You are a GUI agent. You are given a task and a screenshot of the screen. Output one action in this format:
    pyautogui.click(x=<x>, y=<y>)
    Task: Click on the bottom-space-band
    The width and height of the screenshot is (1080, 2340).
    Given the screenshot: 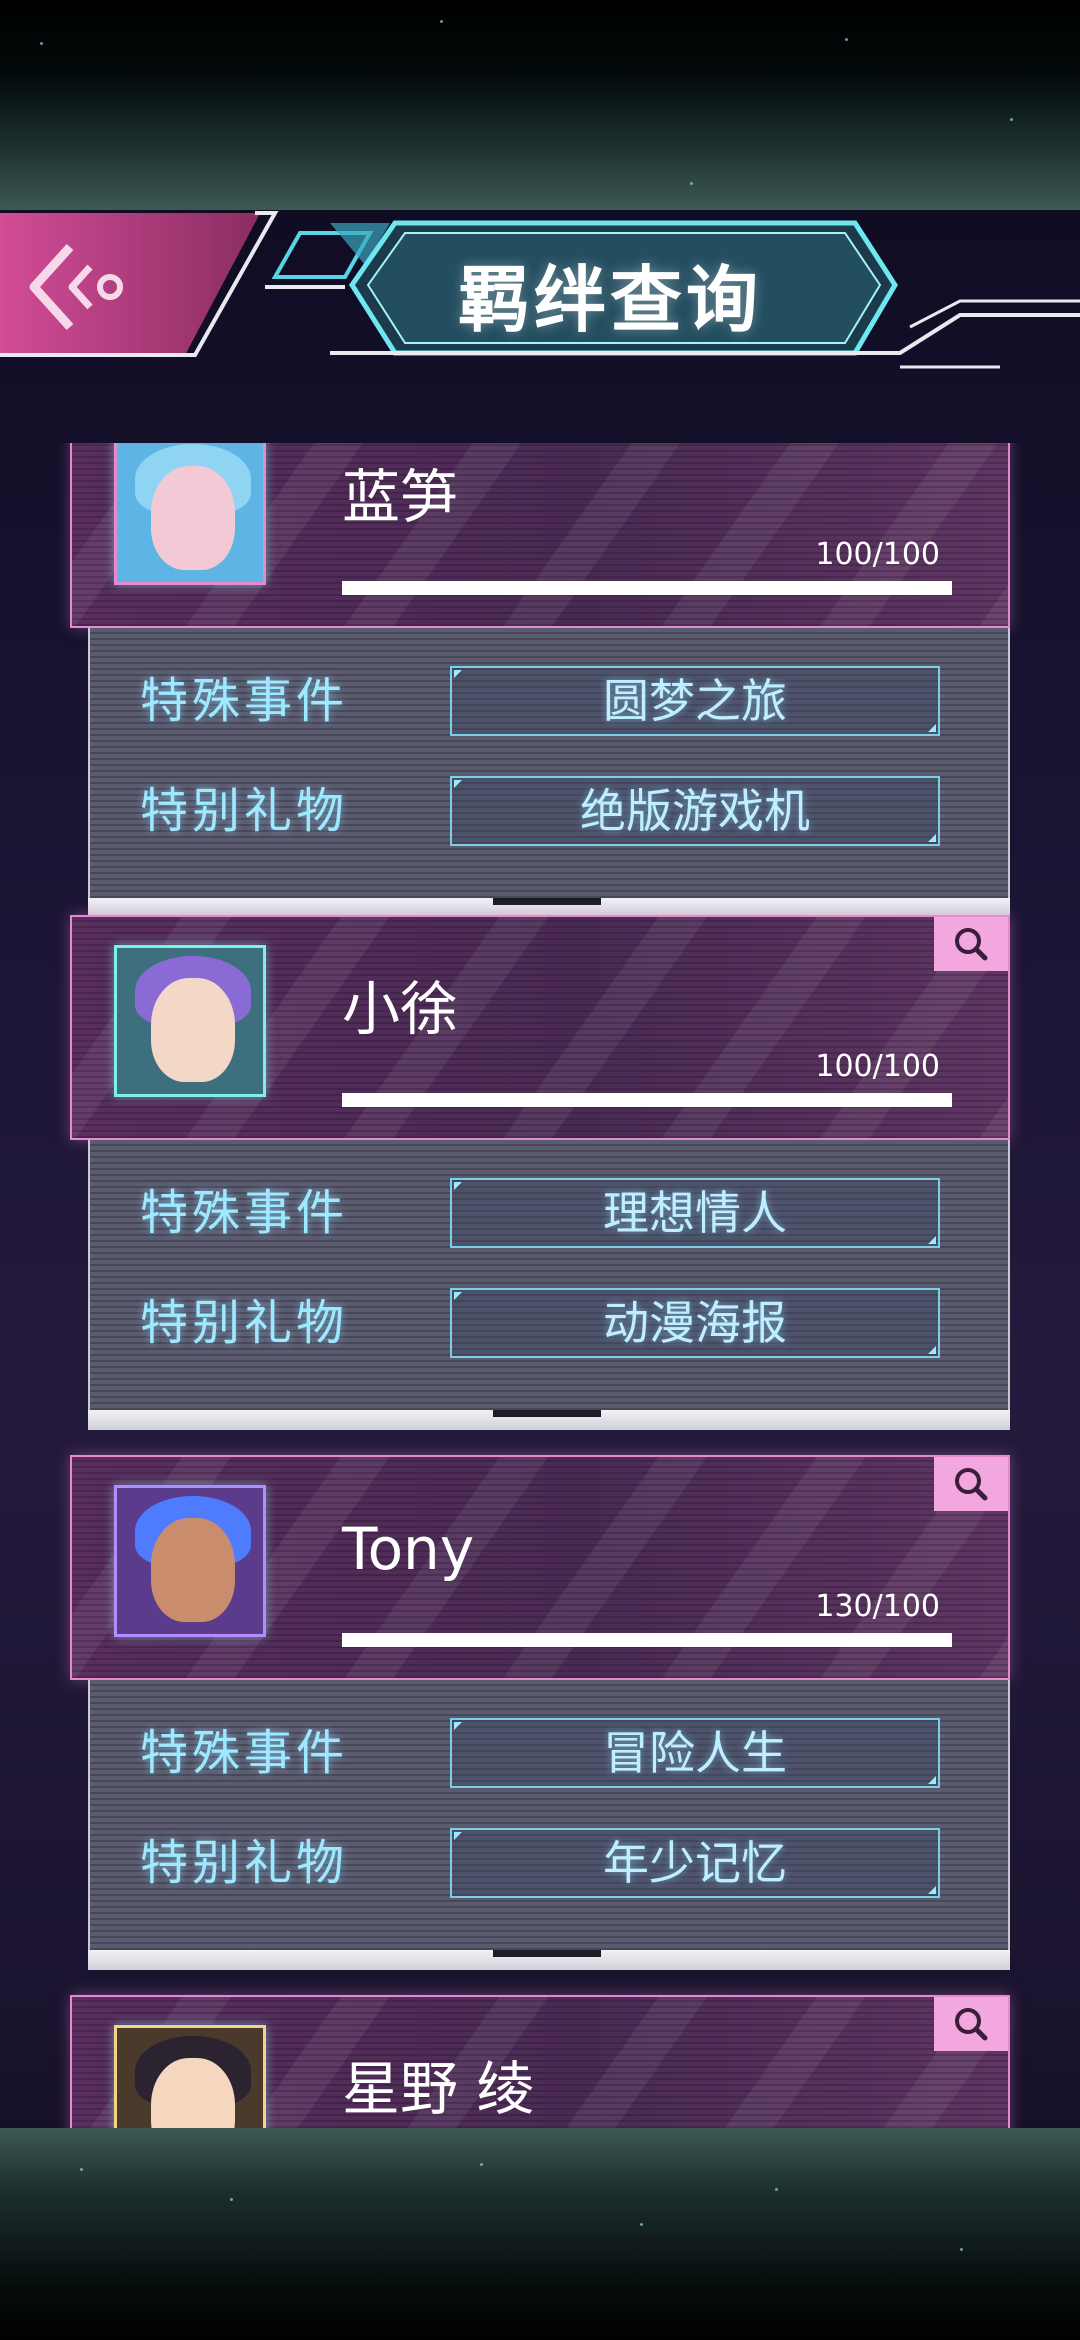 What is the action you would take?
    pyautogui.click(x=540, y=2234)
    